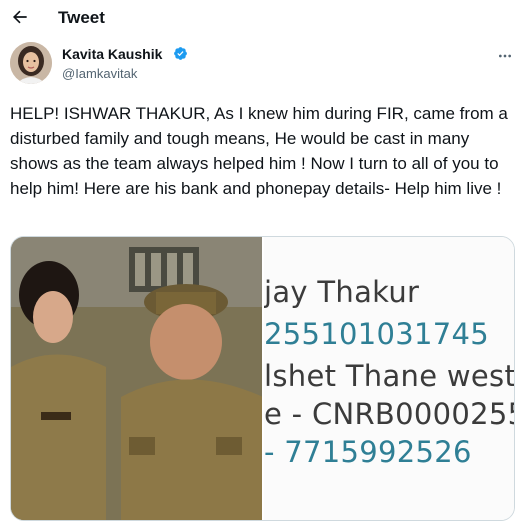  I want to click on bank-detail-line: - 7715992526, so click(368, 452).